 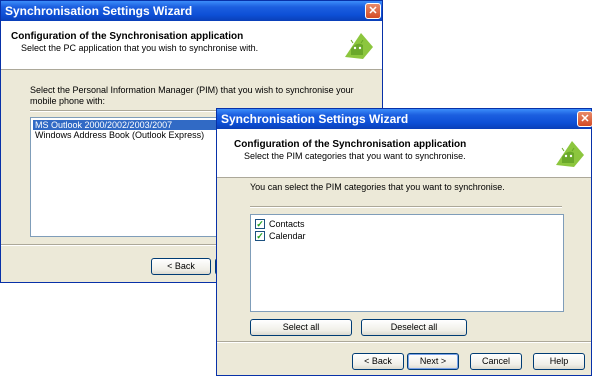 What do you see at coordinates (127, 125) in the screenshot?
I see `list-item: MS Outlook 2000/2002/2003/2007` at bounding box center [127, 125].